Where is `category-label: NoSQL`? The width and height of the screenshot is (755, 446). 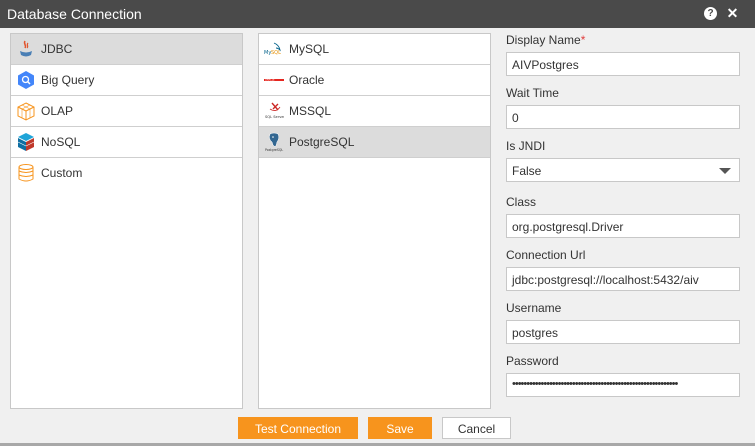 category-label: NoSQL is located at coordinates (61, 142).